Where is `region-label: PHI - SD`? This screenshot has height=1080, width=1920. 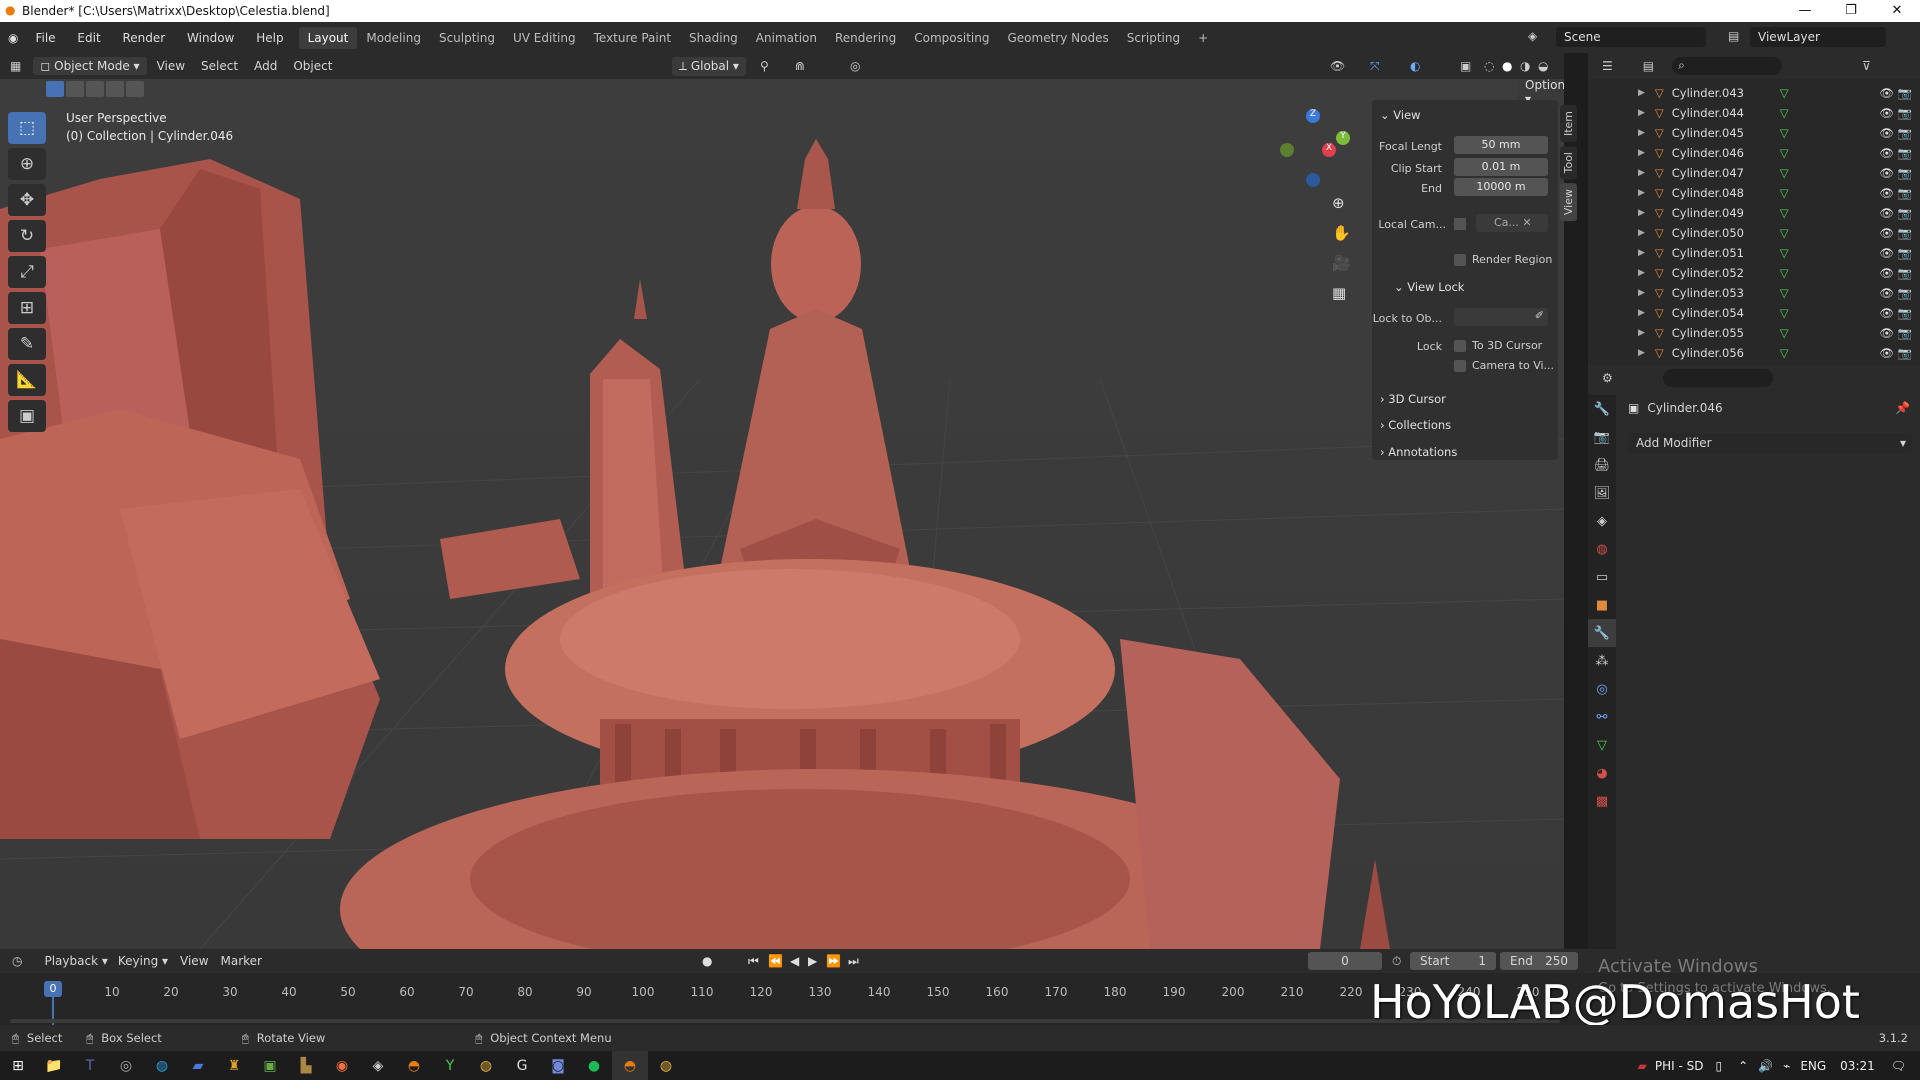
region-label: PHI - SD is located at coordinates (1679, 1066).